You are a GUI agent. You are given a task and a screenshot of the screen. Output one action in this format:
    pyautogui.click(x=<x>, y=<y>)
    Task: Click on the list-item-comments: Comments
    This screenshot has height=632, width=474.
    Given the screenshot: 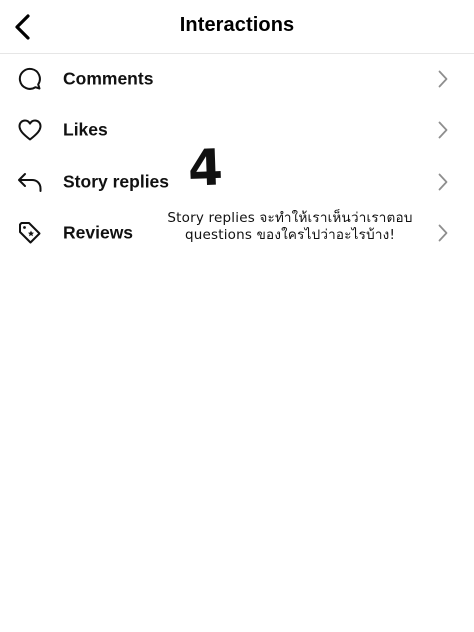 What is the action you would take?
    pyautogui.click(x=237, y=79)
    